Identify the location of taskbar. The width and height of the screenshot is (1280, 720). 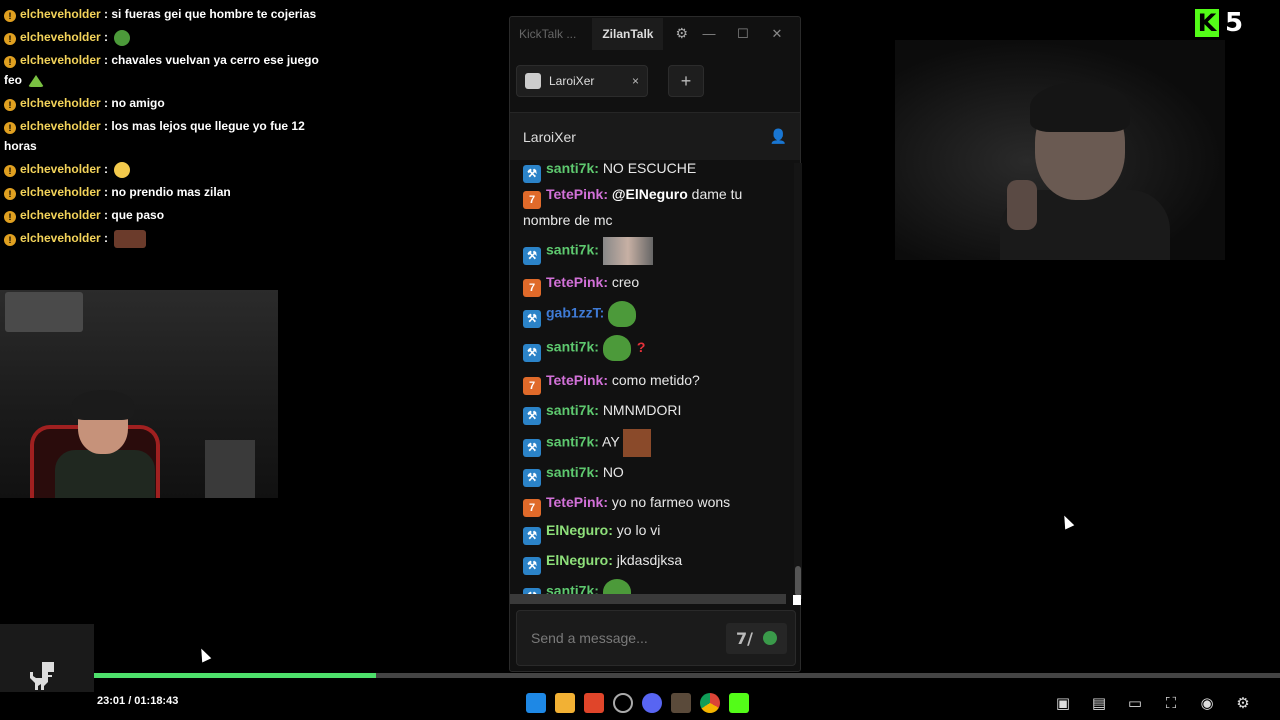
(637, 703).